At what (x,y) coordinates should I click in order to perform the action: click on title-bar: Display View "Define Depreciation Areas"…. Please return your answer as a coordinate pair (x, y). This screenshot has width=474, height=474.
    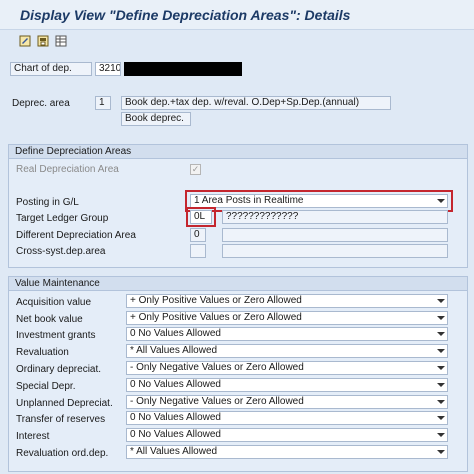
    Looking at the image, I should click on (237, 15).